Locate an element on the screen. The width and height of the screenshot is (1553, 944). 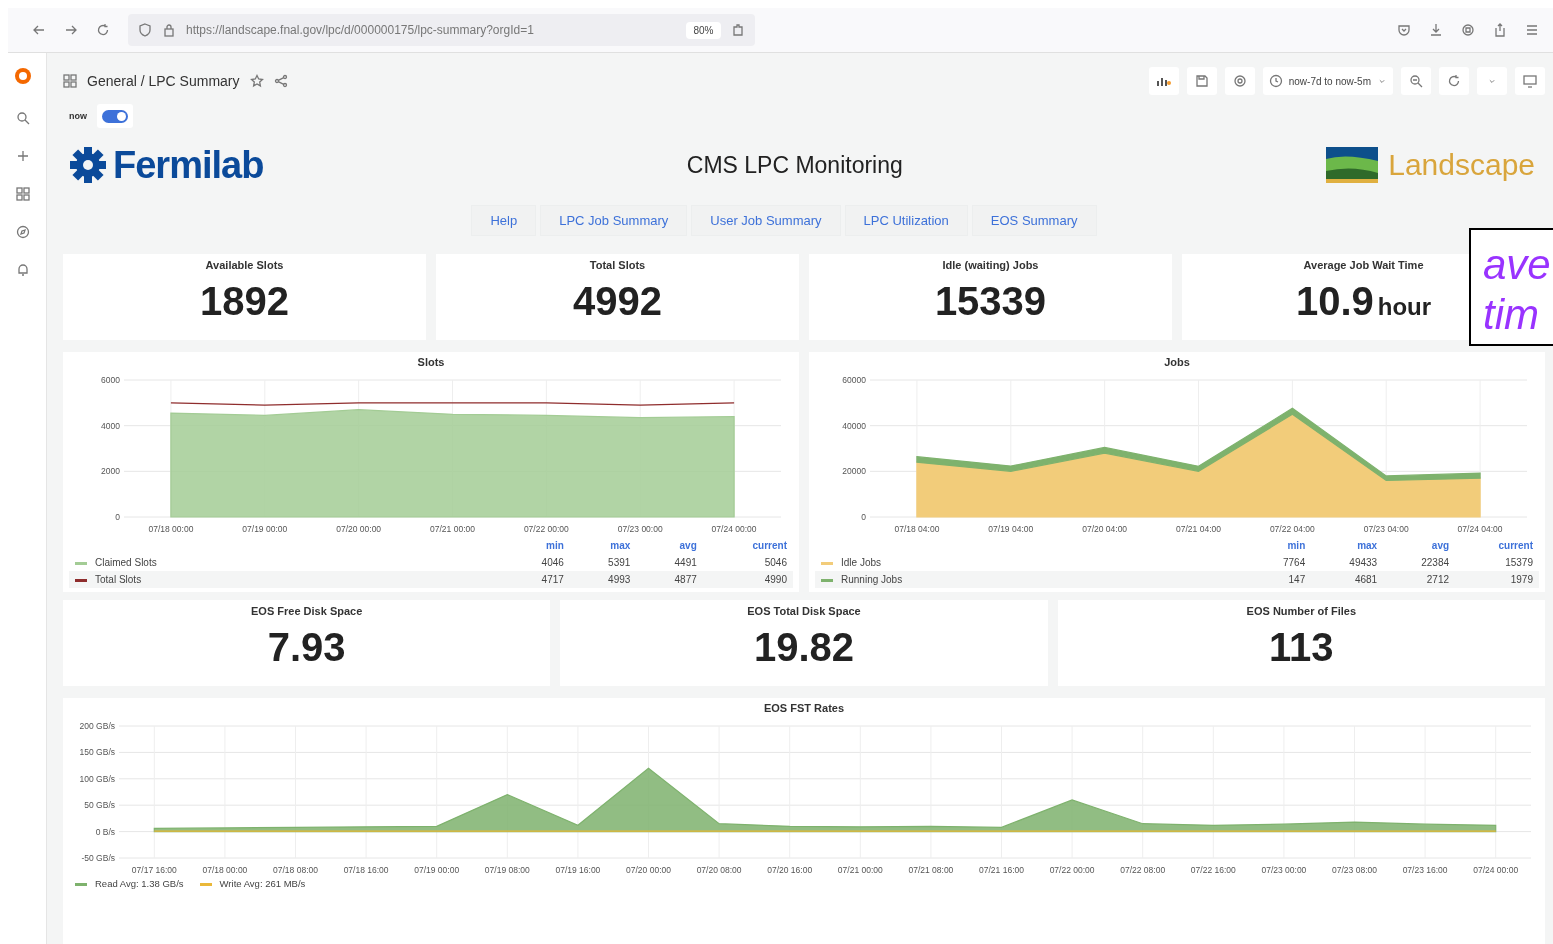
stat-value: 113 is located at coordinates (1301, 647).